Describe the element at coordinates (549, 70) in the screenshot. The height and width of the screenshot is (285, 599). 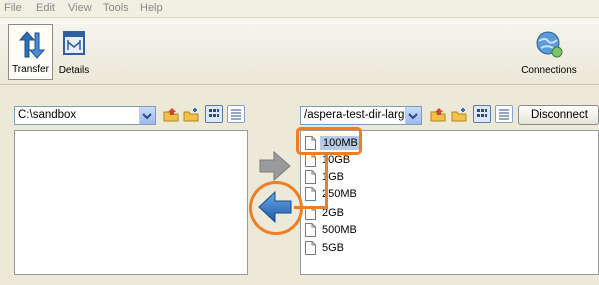
I see `connections-label: Connections` at that location.